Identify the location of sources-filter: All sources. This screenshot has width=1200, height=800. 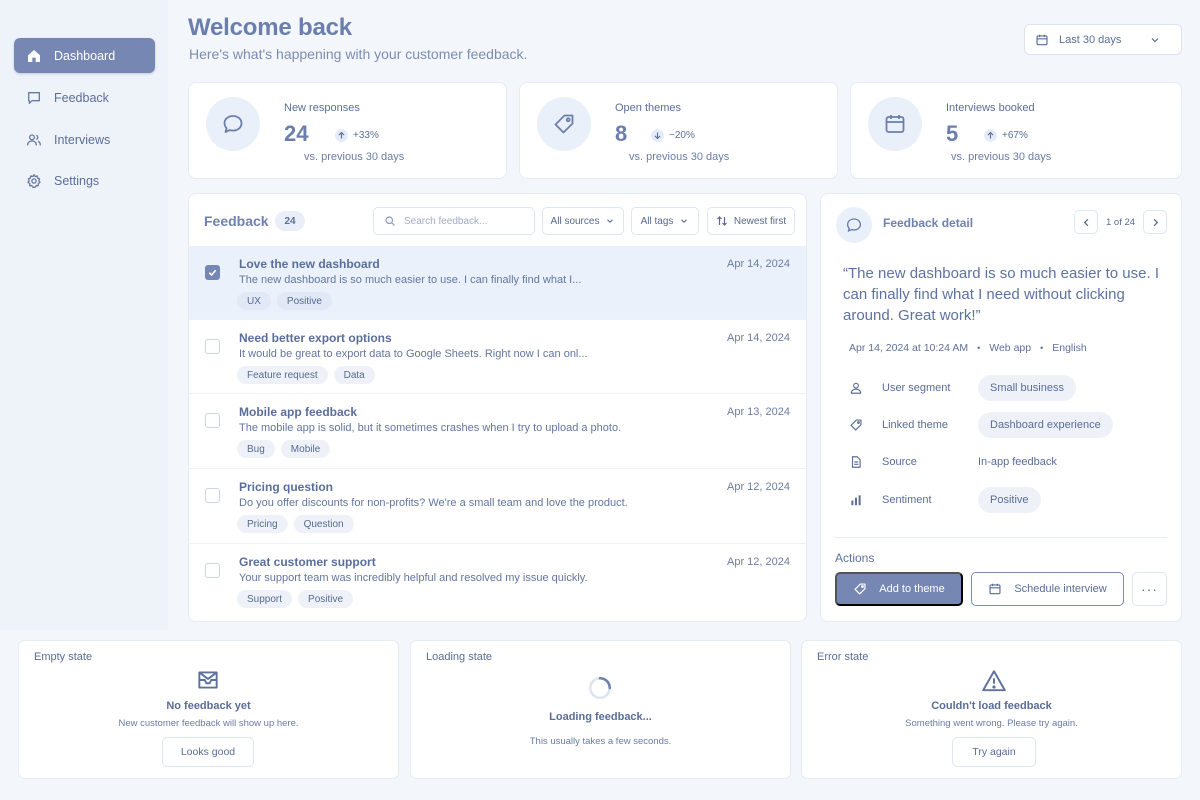
(583, 221).